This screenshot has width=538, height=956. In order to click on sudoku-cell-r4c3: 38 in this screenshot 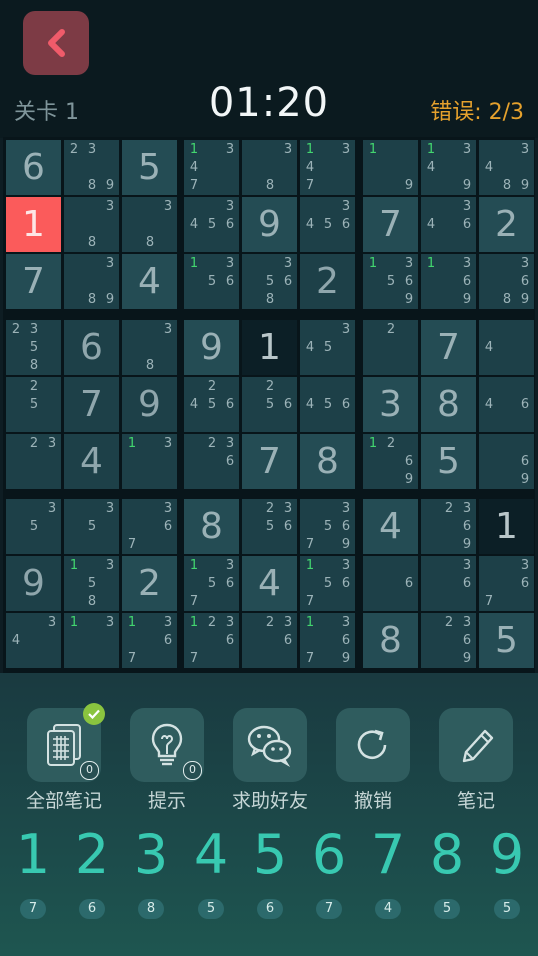, I will do `click(149, 347)`.